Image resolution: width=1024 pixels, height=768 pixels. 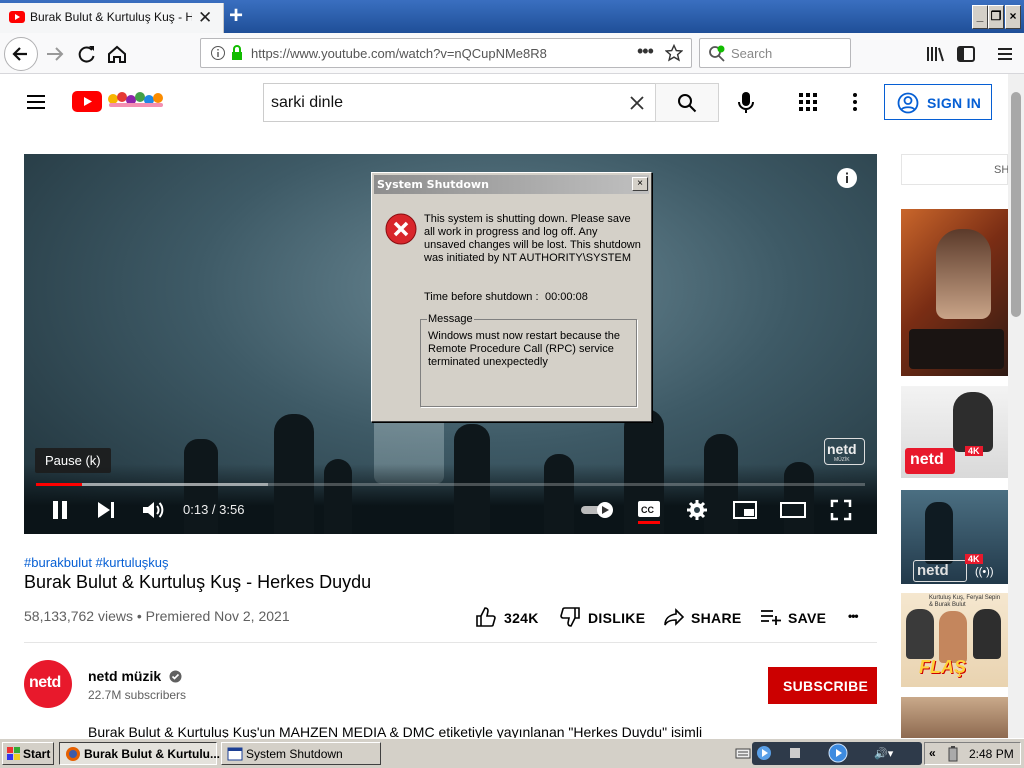 What do you see at coordinates (847, 178) in the screenshot?
I see `video-info-icon` at bounding box center [847, 178].